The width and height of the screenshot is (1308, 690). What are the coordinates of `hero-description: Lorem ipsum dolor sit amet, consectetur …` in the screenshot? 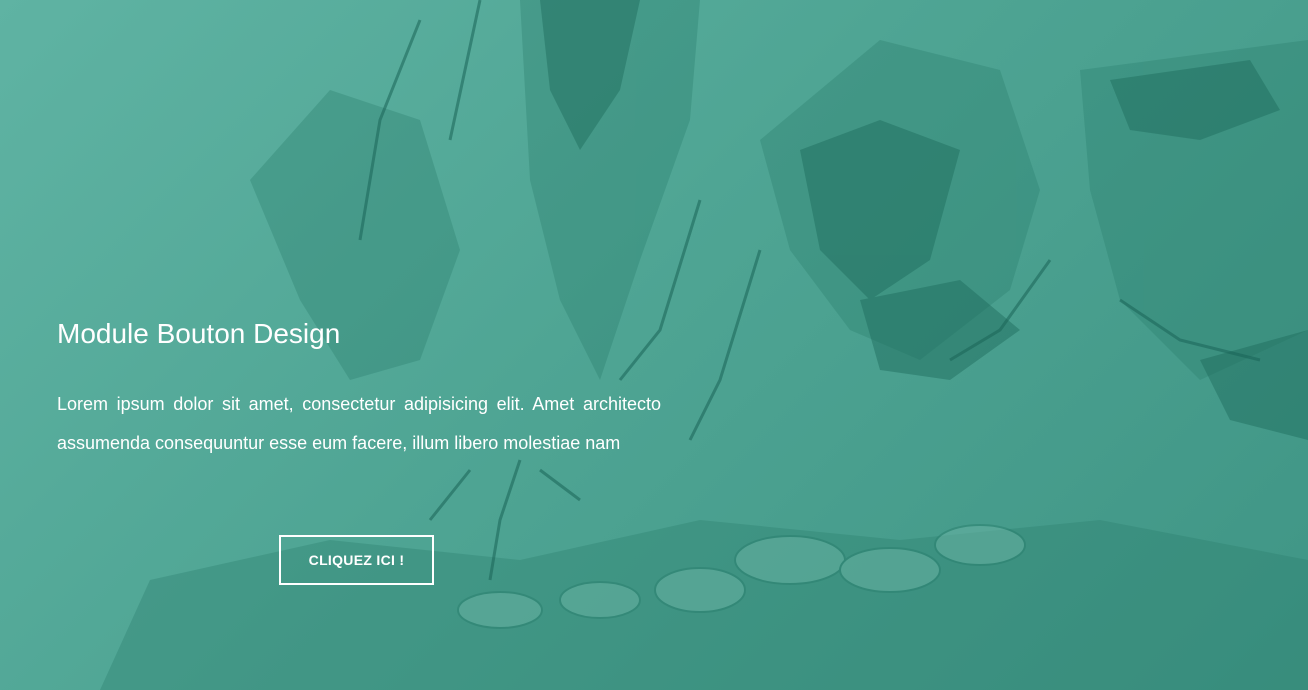 It's located at (359, 423).